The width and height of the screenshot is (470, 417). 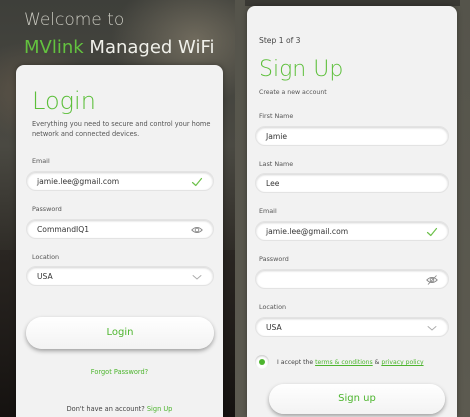 I want to click on password-field, so click(x=352, y=279).